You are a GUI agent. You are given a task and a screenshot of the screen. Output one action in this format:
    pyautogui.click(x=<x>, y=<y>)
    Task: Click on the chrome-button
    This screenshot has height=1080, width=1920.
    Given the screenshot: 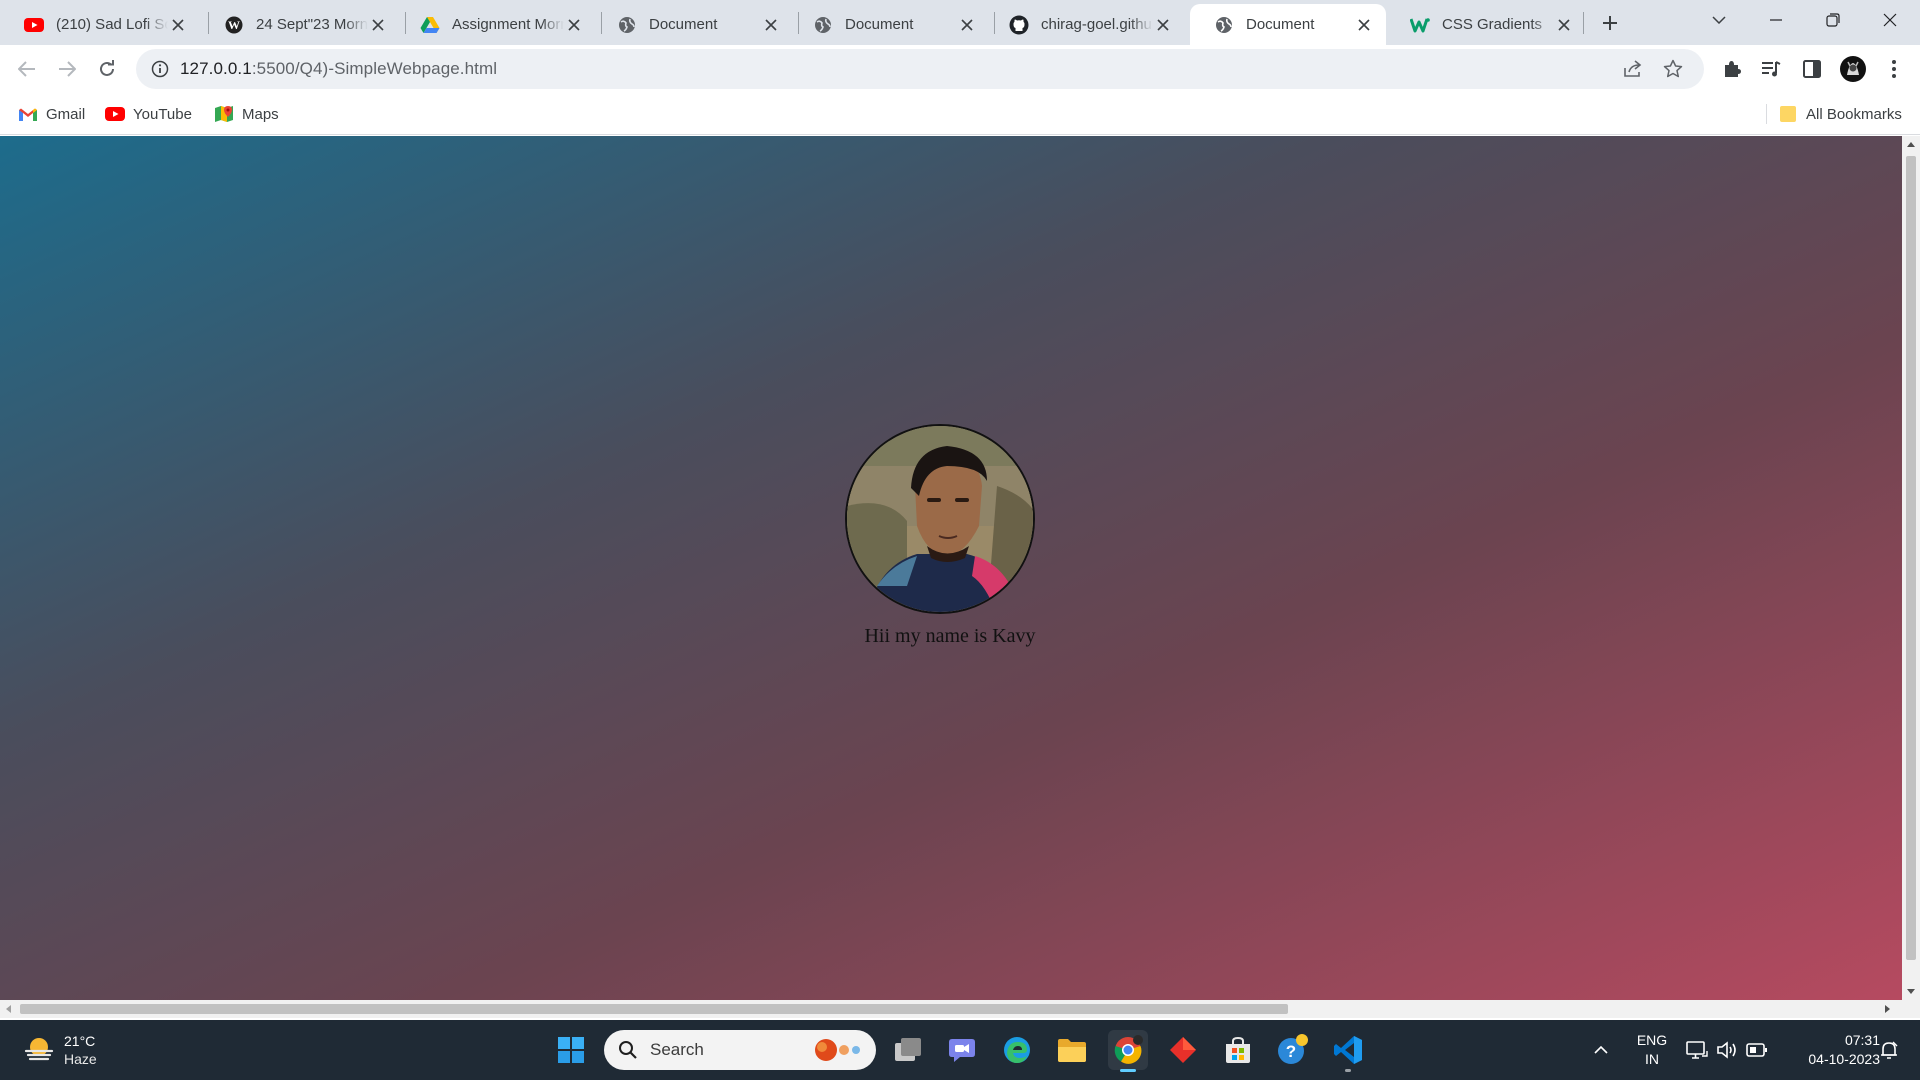 What is the action you would take?
    pyautogui.click(x=1128, y=1051)
    